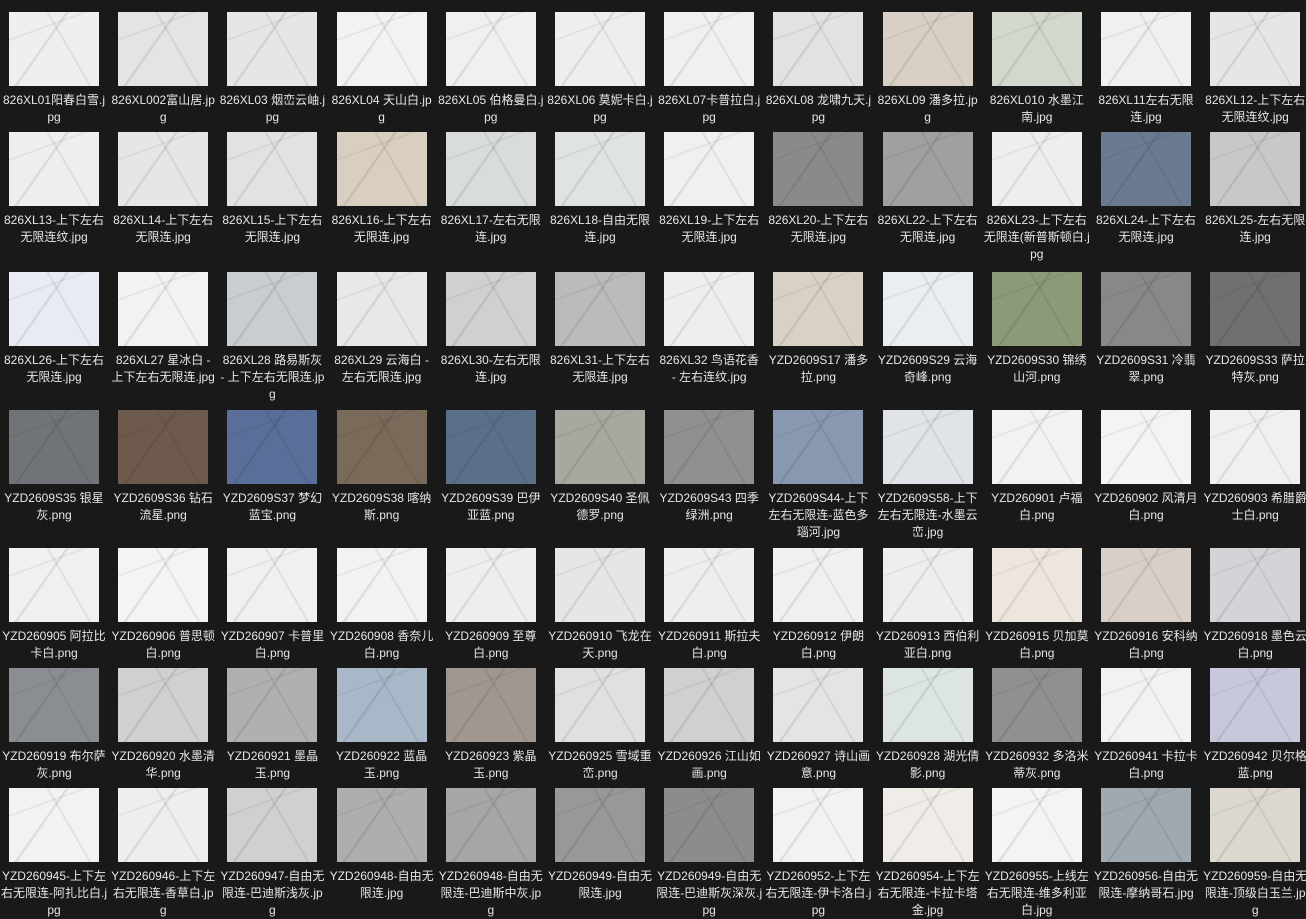  Describe the element at coordinates (1037, 764) in the screenshot. I see `file-name-label: YZD260932 多洛米蒂灰.png` at that location.